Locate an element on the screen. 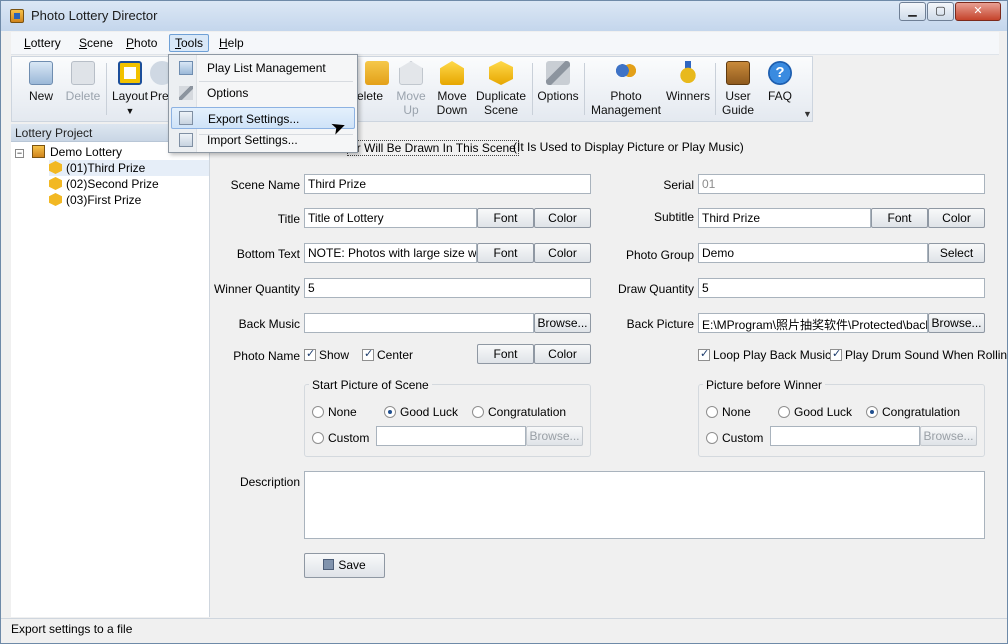 The height and width of the screenshot is (644, 1008). toolbar-overflow-icon: ▼ is located at coordinates (807, 114).